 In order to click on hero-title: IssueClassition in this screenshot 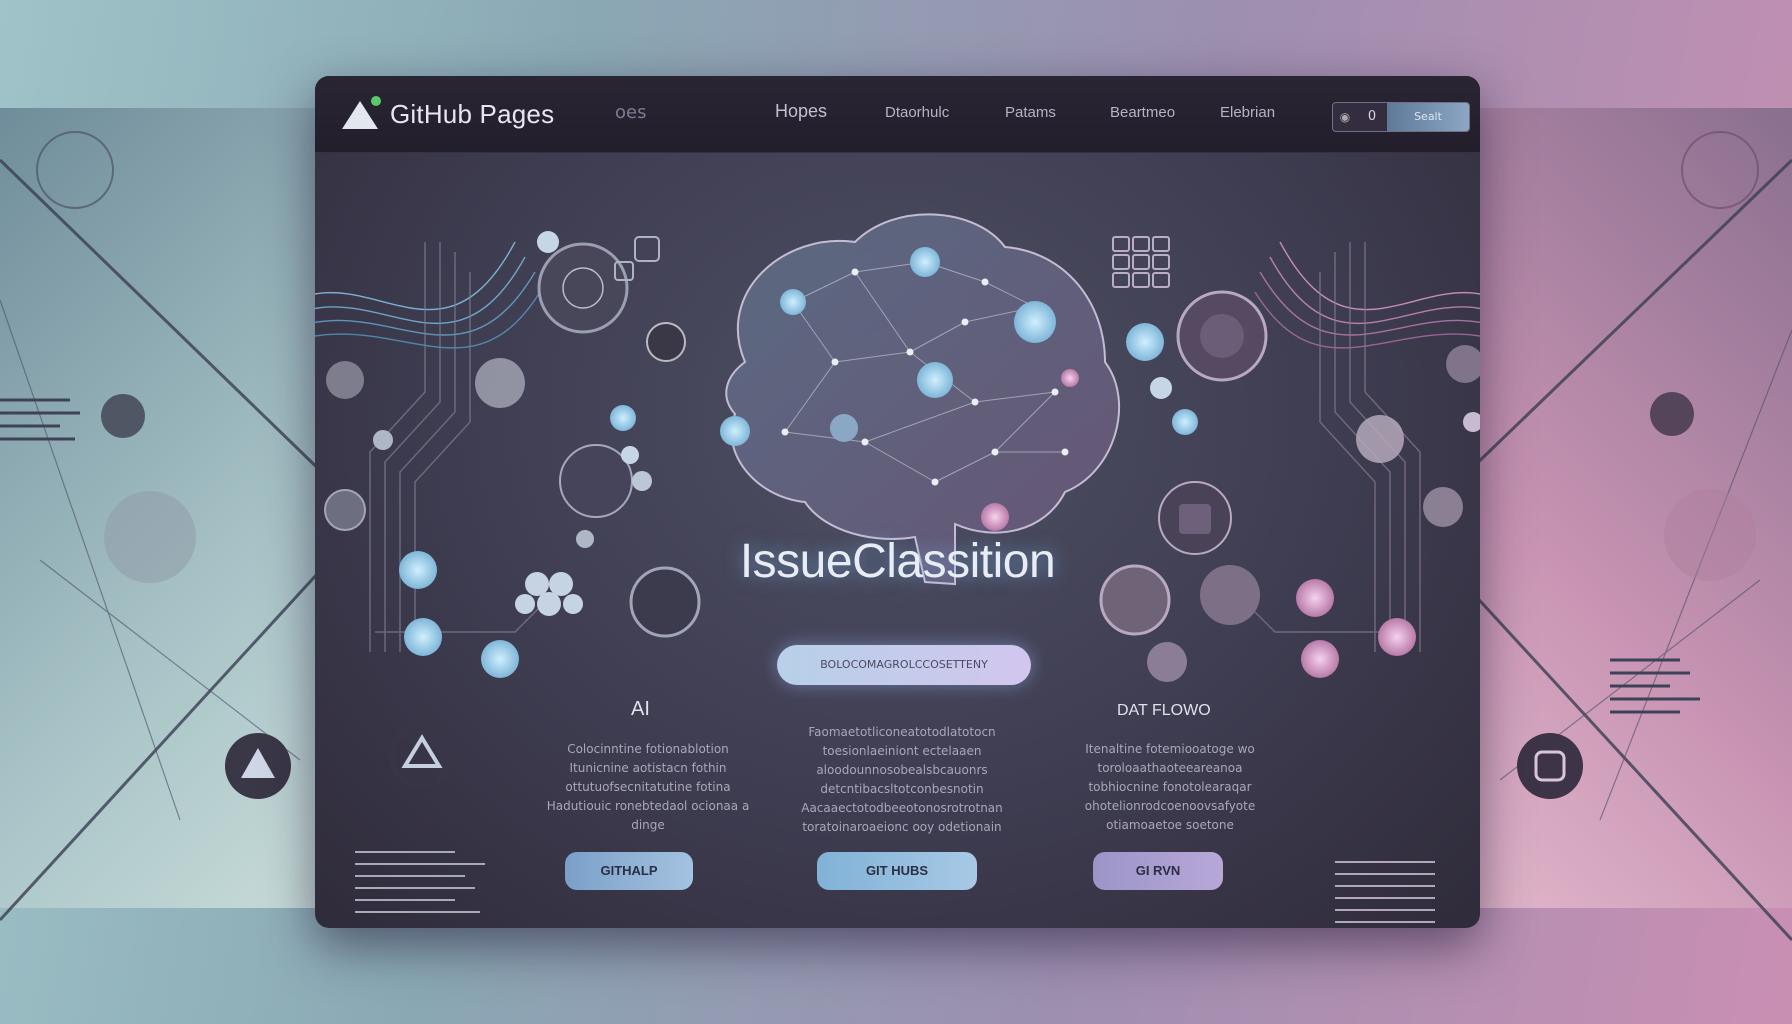, I will do `click(897, 561)`.